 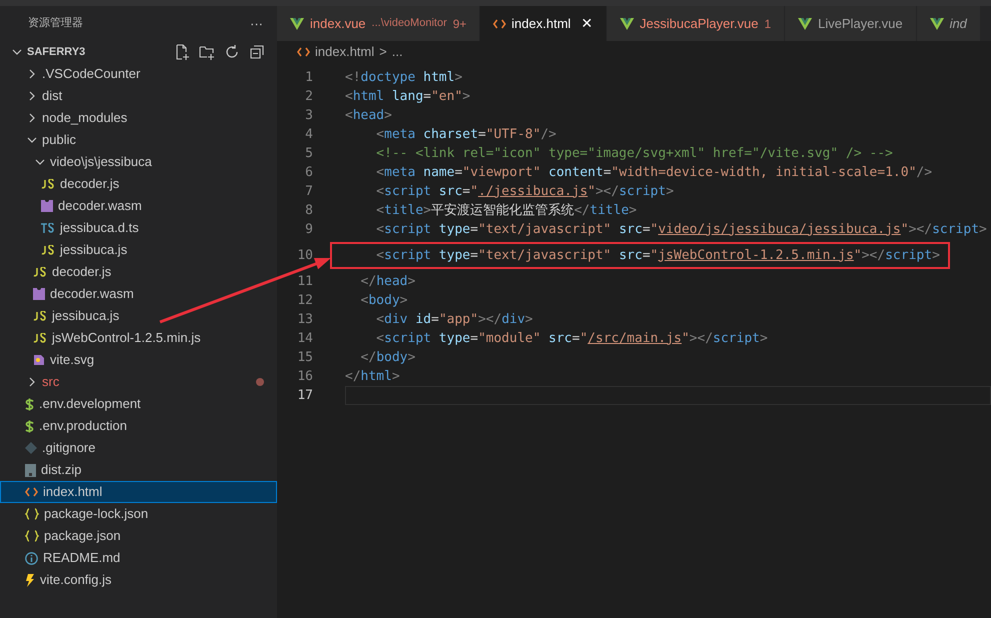 What do you see at coordinates (207, 52) in the screenshot?
I see `new-folder-icon` at bounding box center [207, 52].